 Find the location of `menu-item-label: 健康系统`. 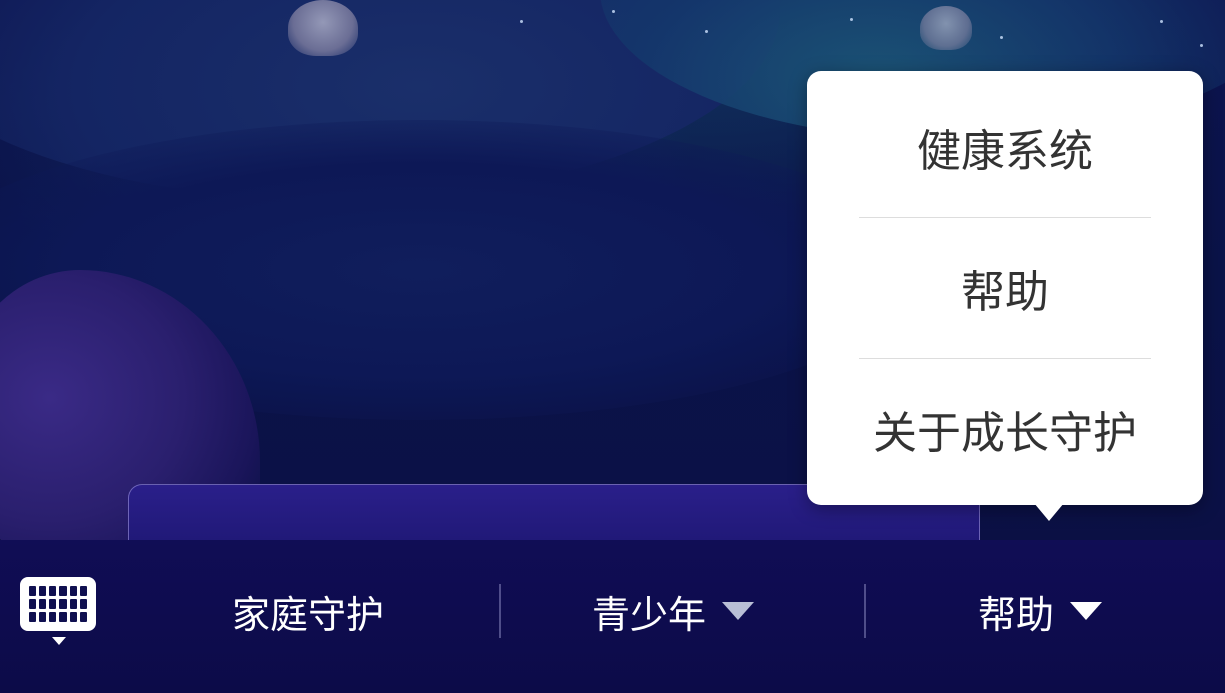

menu-item-label: 健康系统 is located at coordinates (1005, 151).